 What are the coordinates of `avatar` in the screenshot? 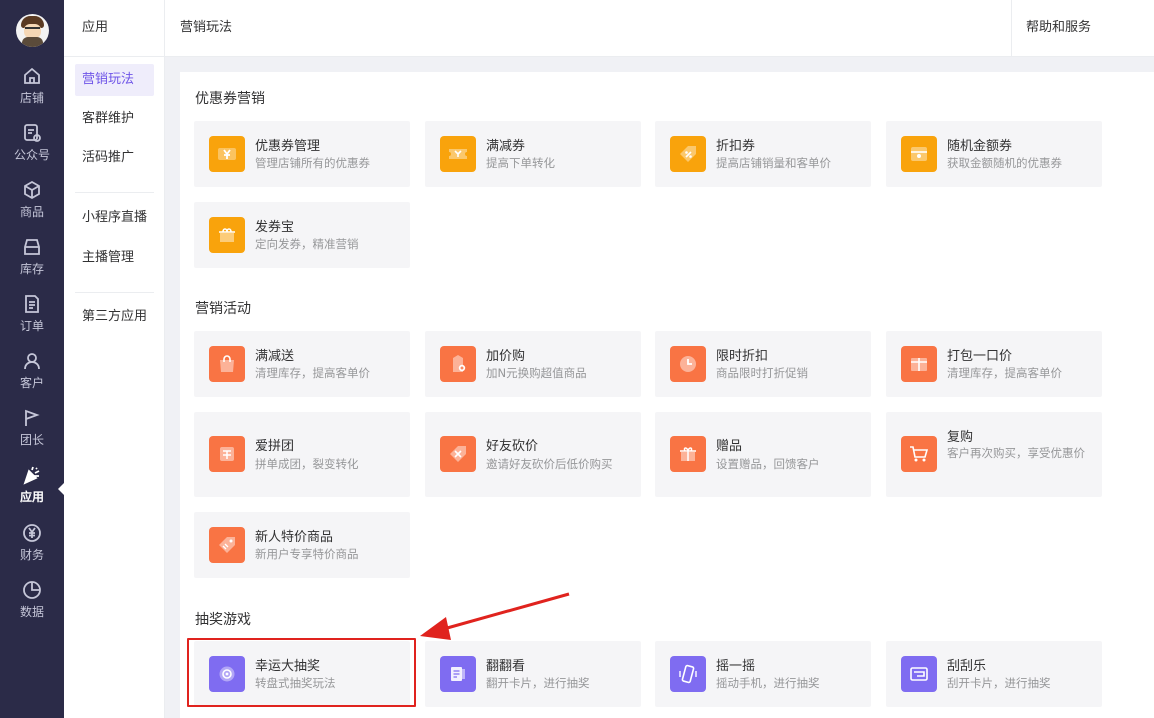 It's located at (32, 30).